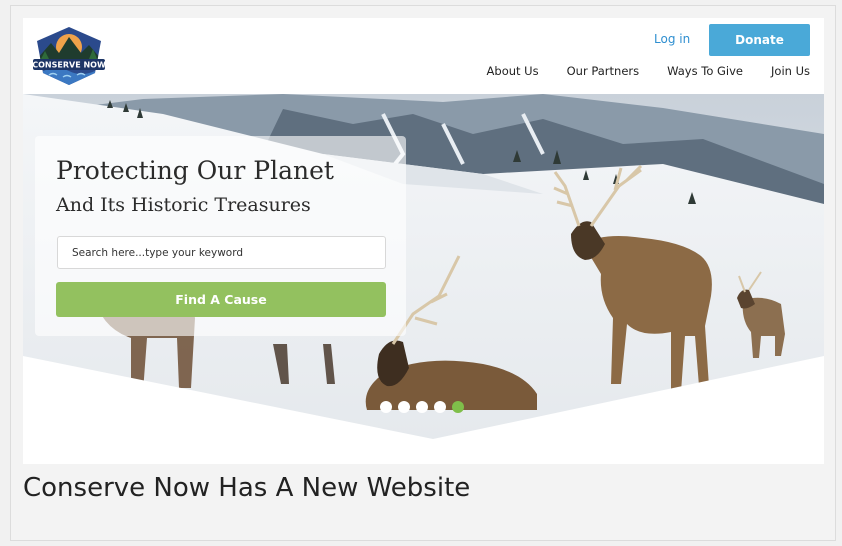  What do you see at coordinates (195, 170) in the screenshot?
I see `hero-title: Protecting Our Planet` at bounding box center [195, 170].